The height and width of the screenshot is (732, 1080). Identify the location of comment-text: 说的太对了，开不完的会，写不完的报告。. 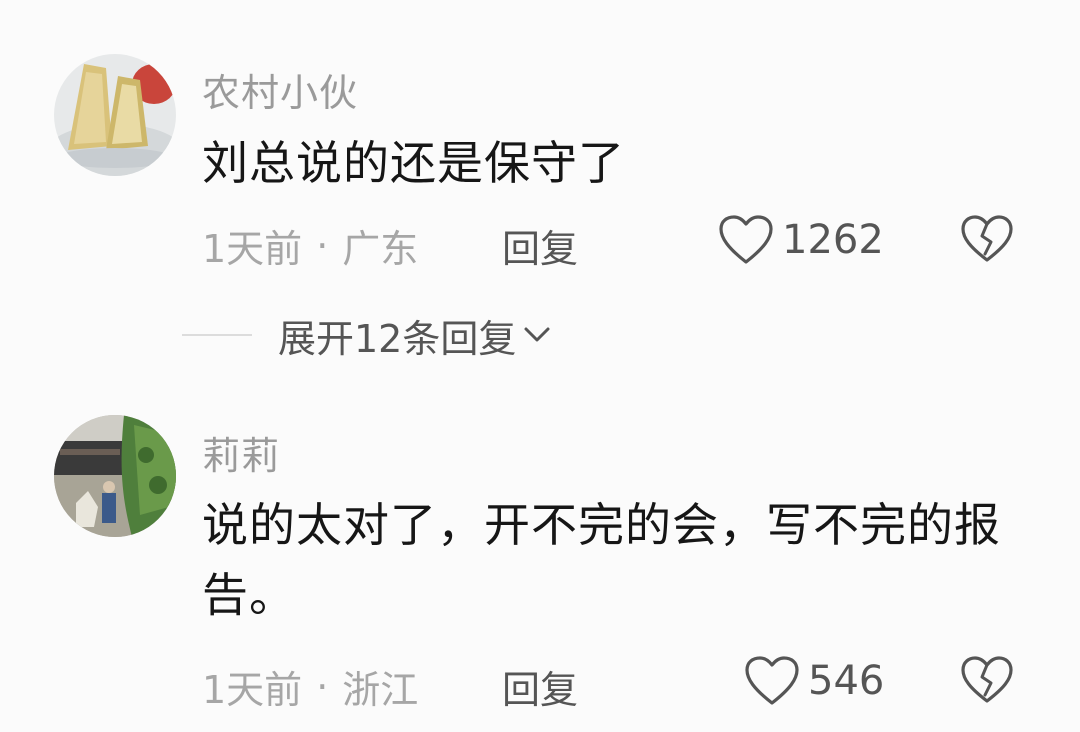
(601, 560).